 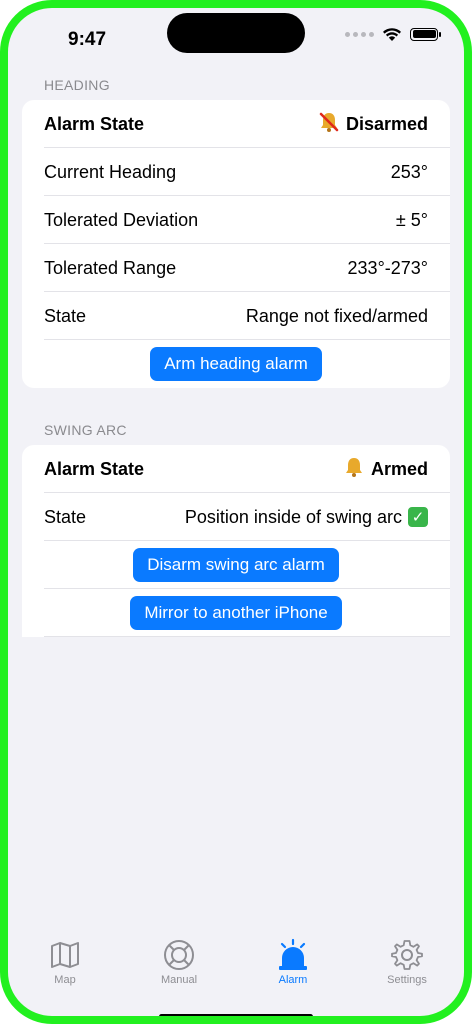 What do you see at coordinates (110, 171) in the screenshot?
I see `current-heading-label: Current Heading` at bounding box center [110, 171].